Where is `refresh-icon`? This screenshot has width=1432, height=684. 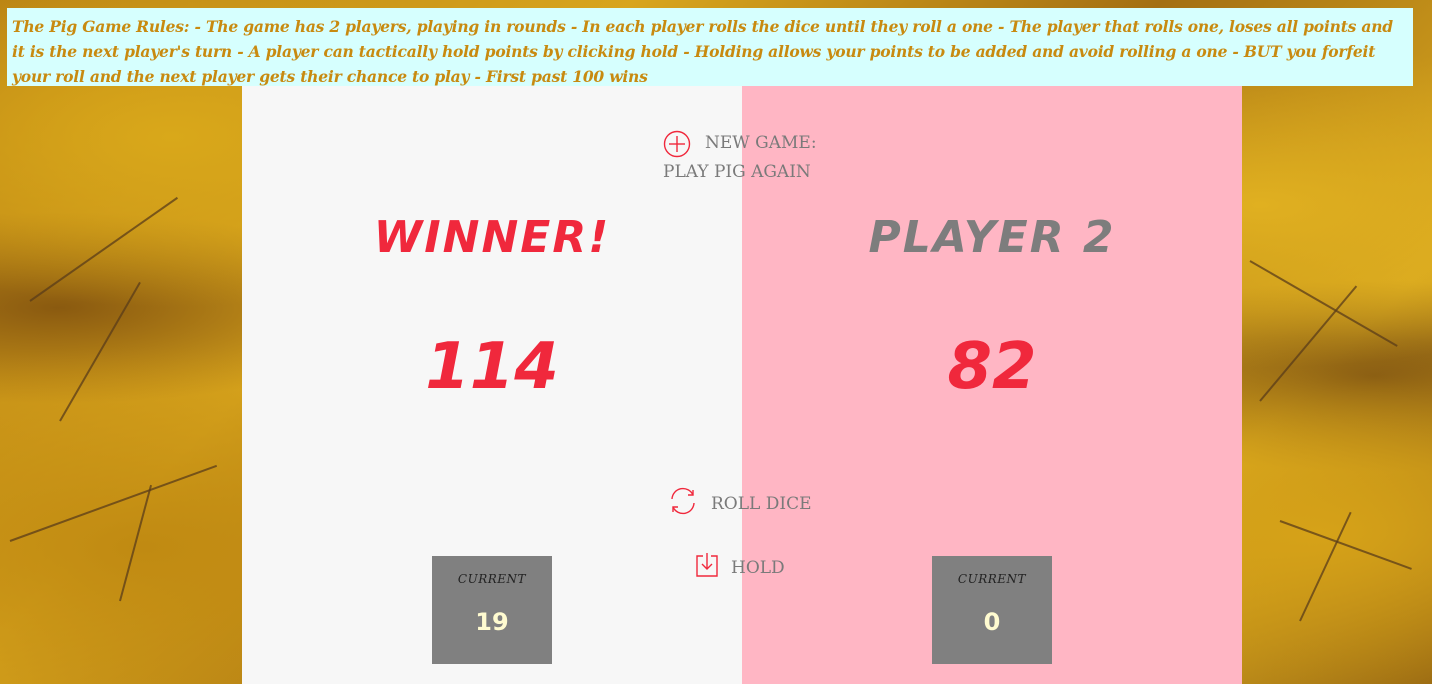 refresh-icon is located at coordinates (683, 503).